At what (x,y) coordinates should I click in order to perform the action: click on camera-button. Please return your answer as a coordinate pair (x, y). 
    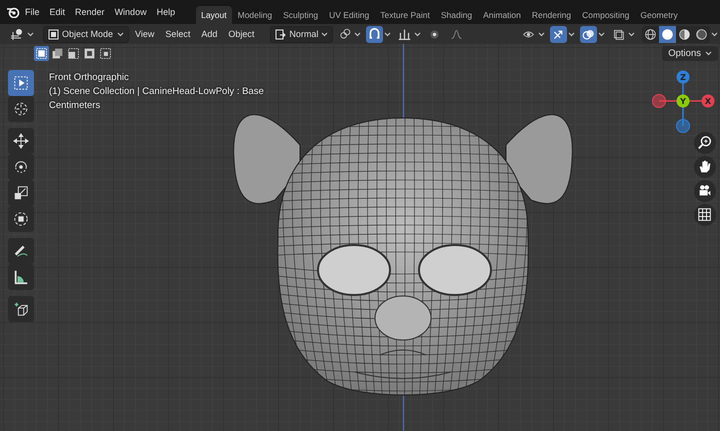
    Looking at the image, I should click on (705, 191).